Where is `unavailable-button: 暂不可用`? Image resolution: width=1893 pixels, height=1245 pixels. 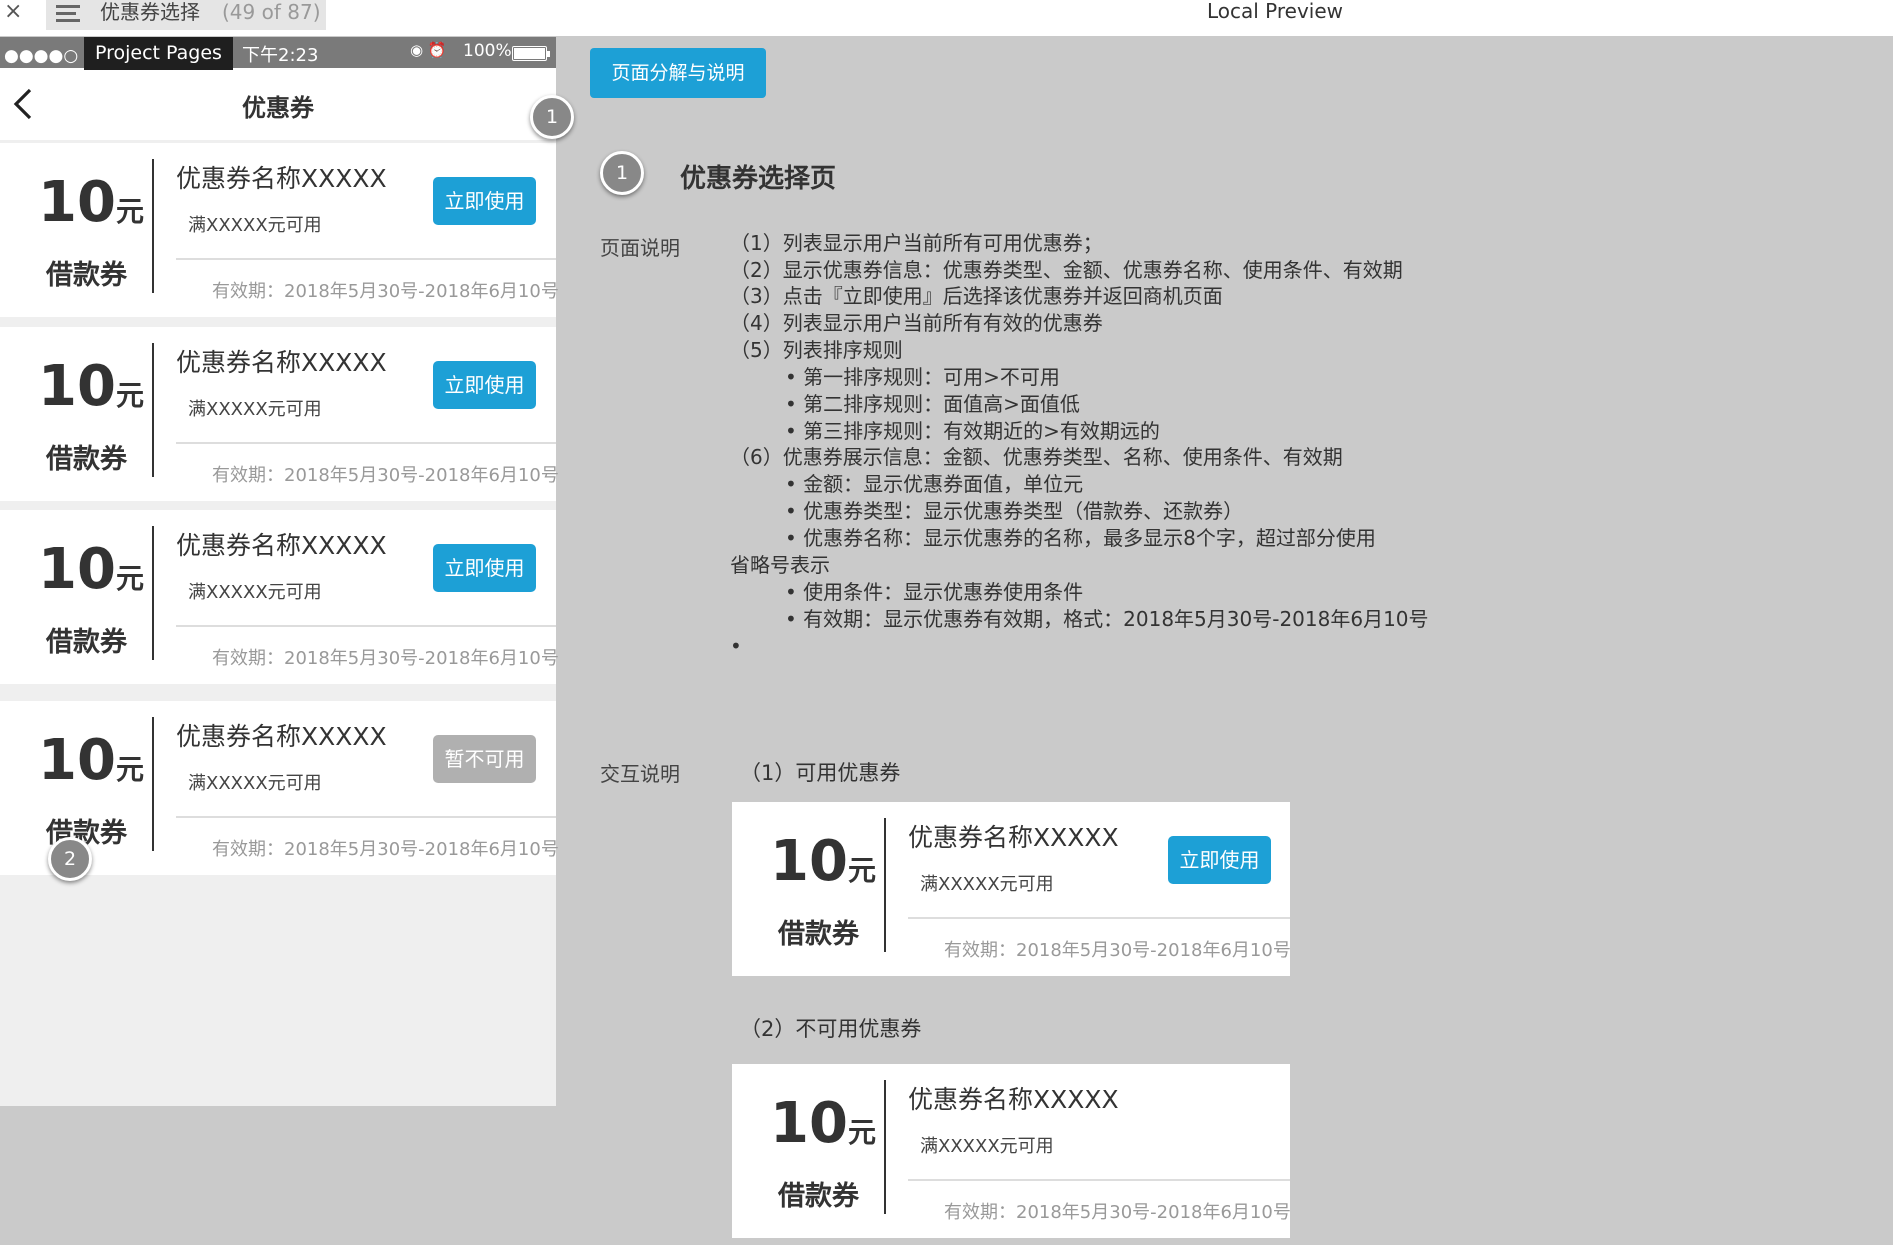
unavailable-button: 暂不可用 is located at coordinates (484, 759).